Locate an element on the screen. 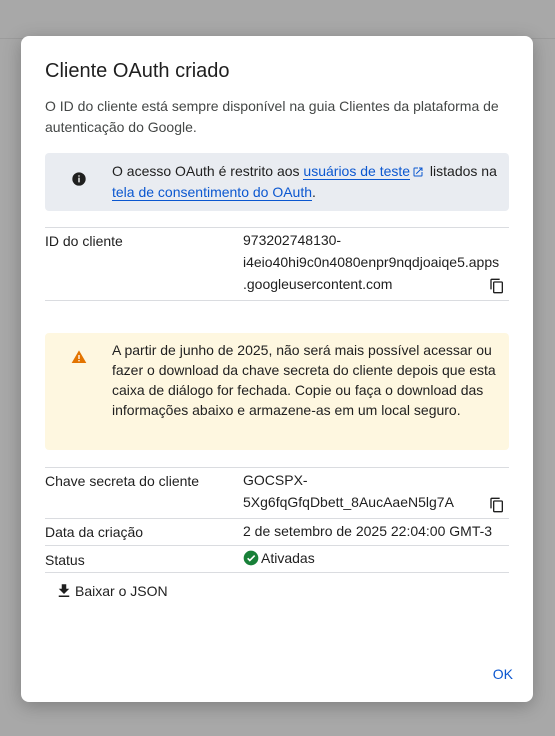  info-icon is located at coordinates (79, 179).